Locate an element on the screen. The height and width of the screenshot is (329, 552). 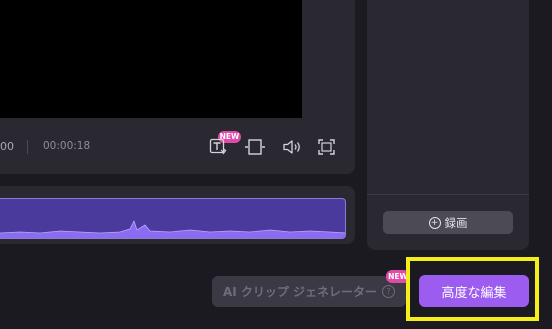
ai-clip-generator-button: AI クリップ ジェネレーター ? is located at coordinates (309, 291).